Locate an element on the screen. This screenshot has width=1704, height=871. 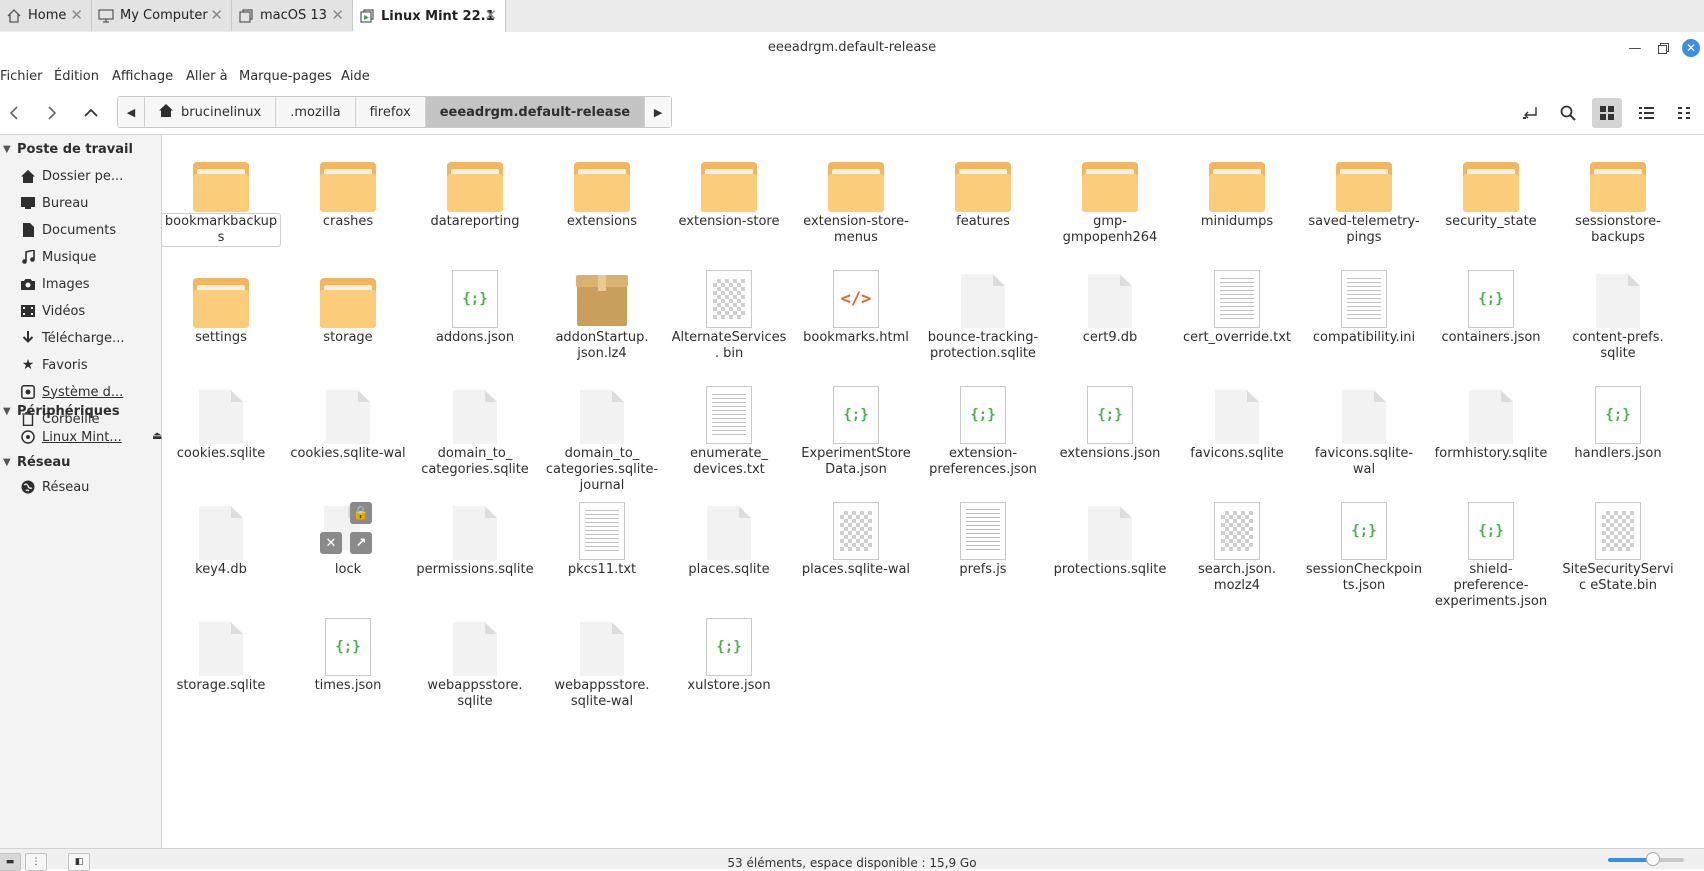
folder-item: datareporting is located at coordinates (475, 200).